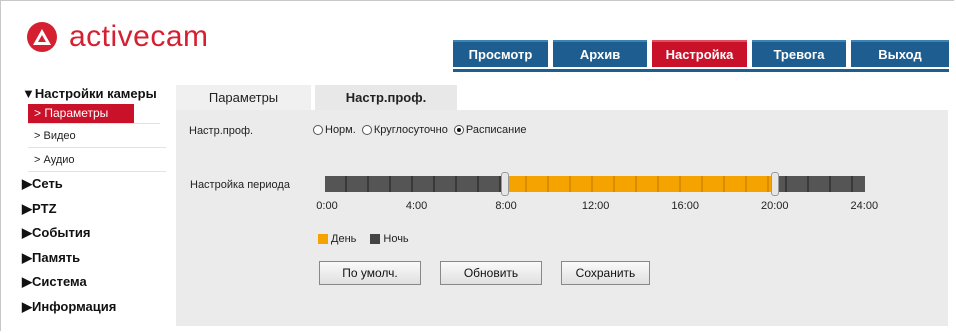 The height and width of the screenshot is (333, 956). Describe the element at coordinates (344, 239) in the screenshot. I see `legend-day-label: День` at that location.